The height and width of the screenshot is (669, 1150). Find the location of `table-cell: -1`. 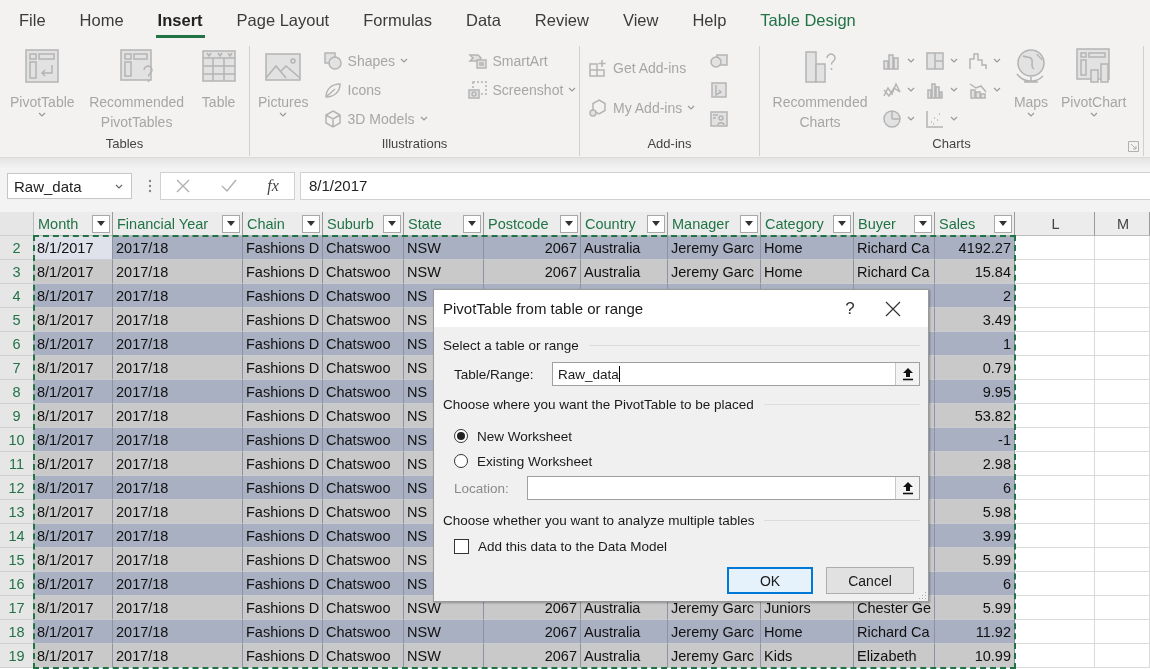

table-cell: -1 is located at coordinates (975, 440).